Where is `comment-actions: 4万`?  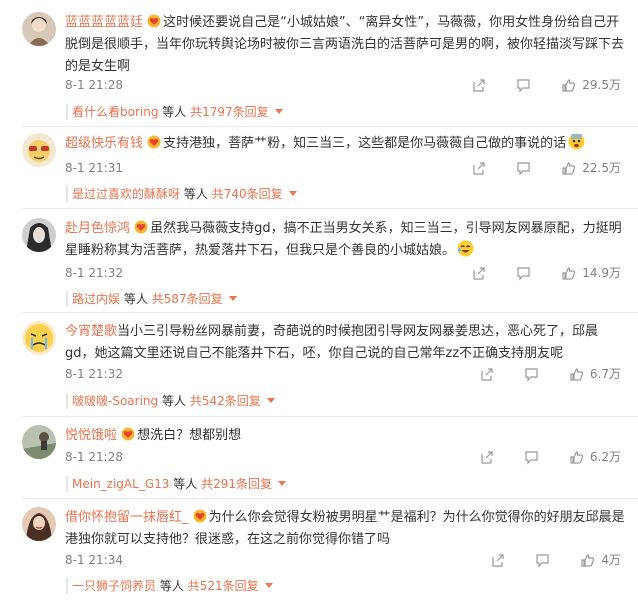
comment-actions: 4万 is located at coordinates (540, 560).